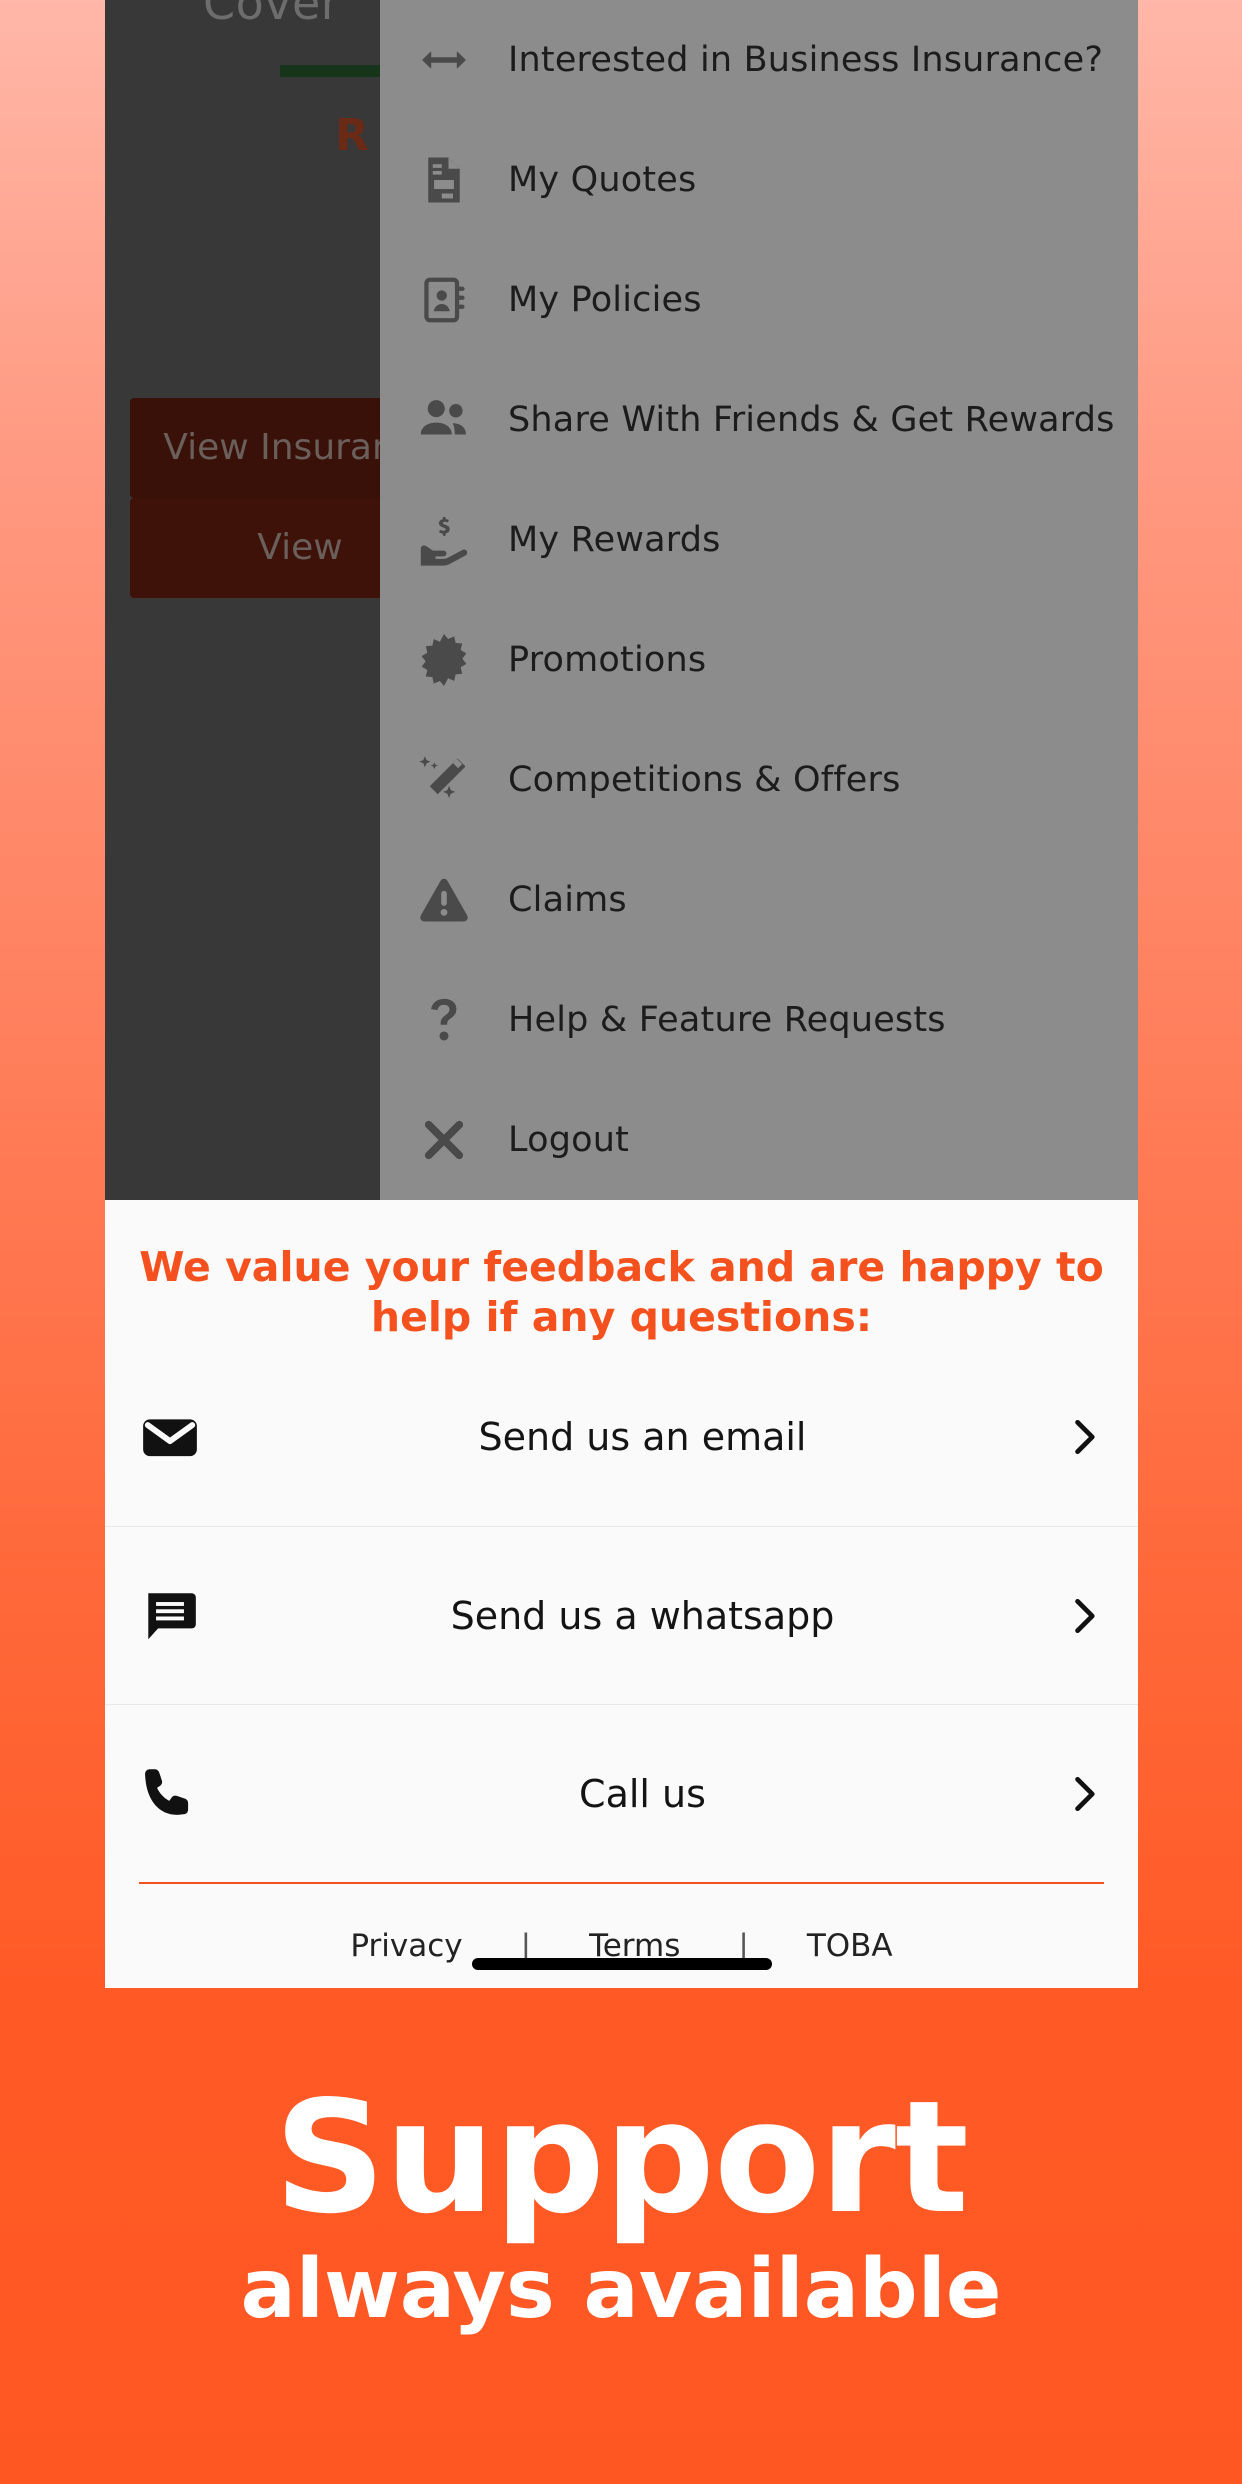  I want to click on footer-link-privacy: Privacy, so click(406, 1946).